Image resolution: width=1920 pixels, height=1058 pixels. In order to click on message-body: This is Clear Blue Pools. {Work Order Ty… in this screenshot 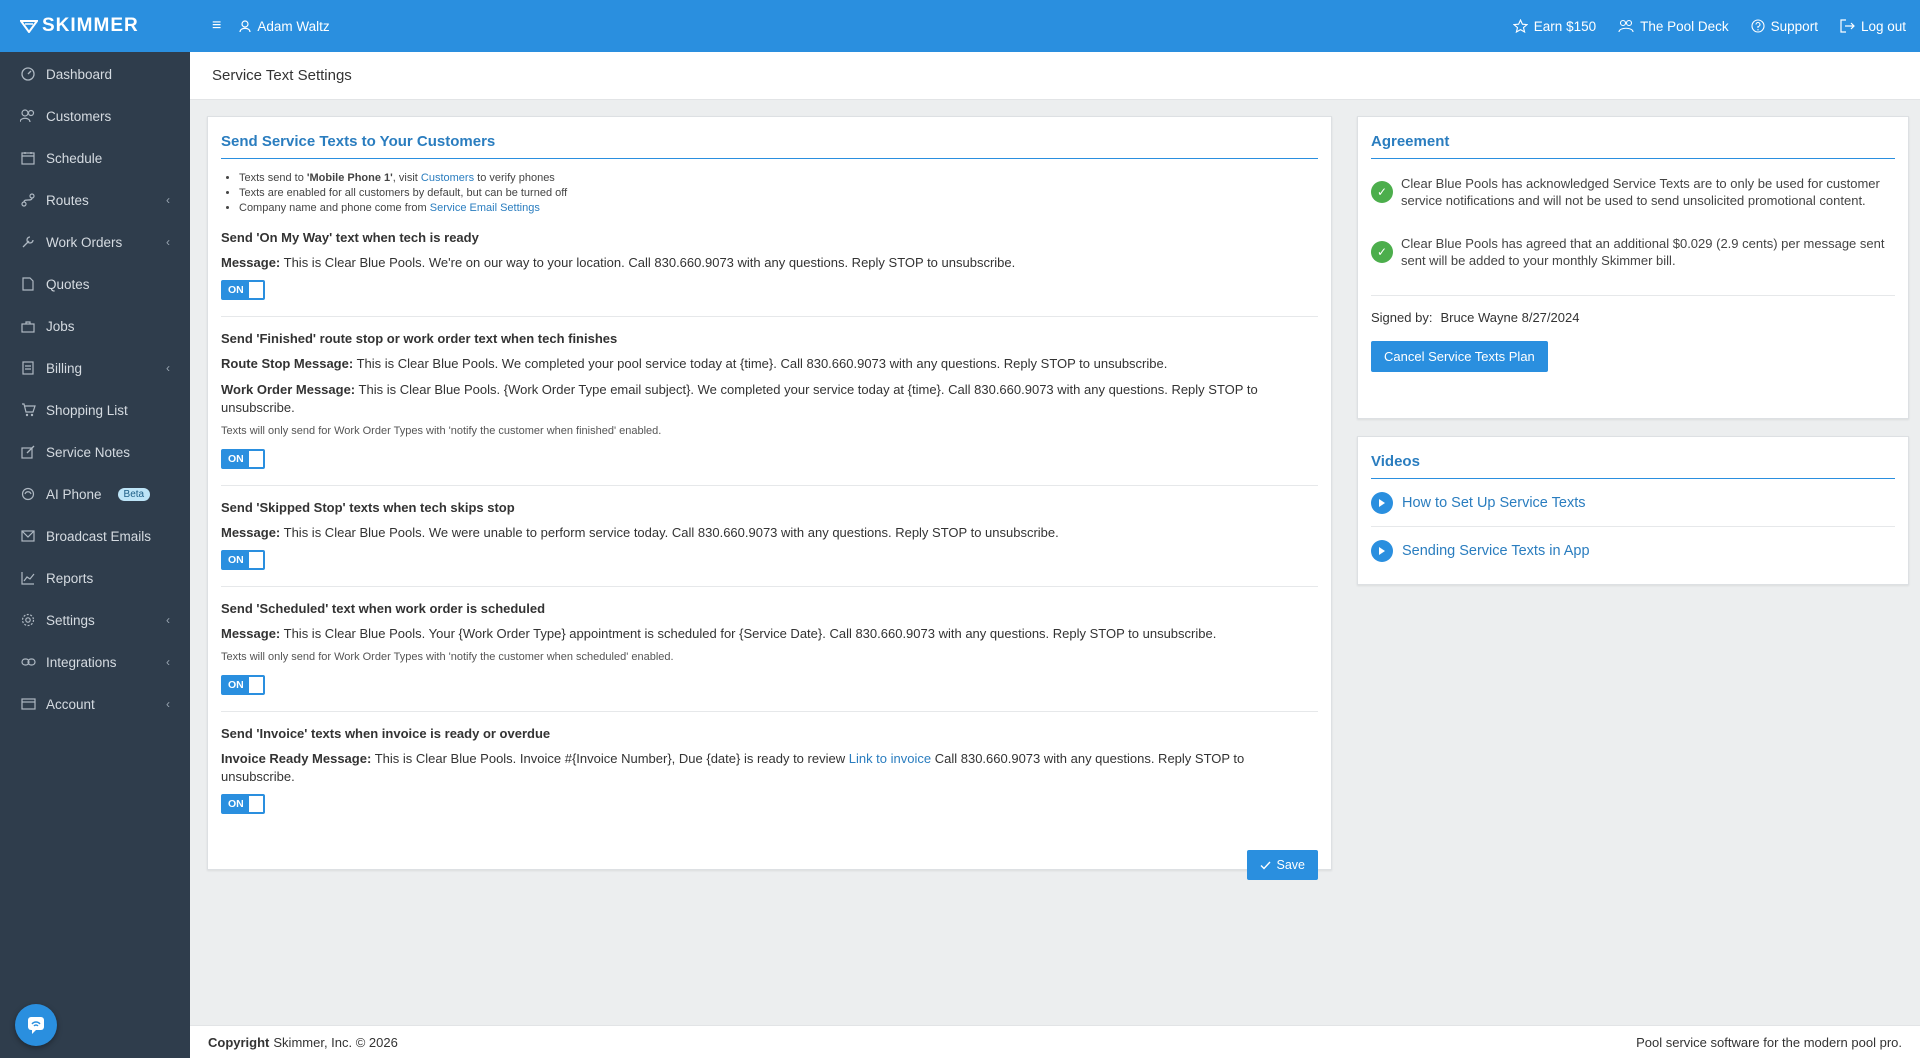, I will do `click(739, 398)`.